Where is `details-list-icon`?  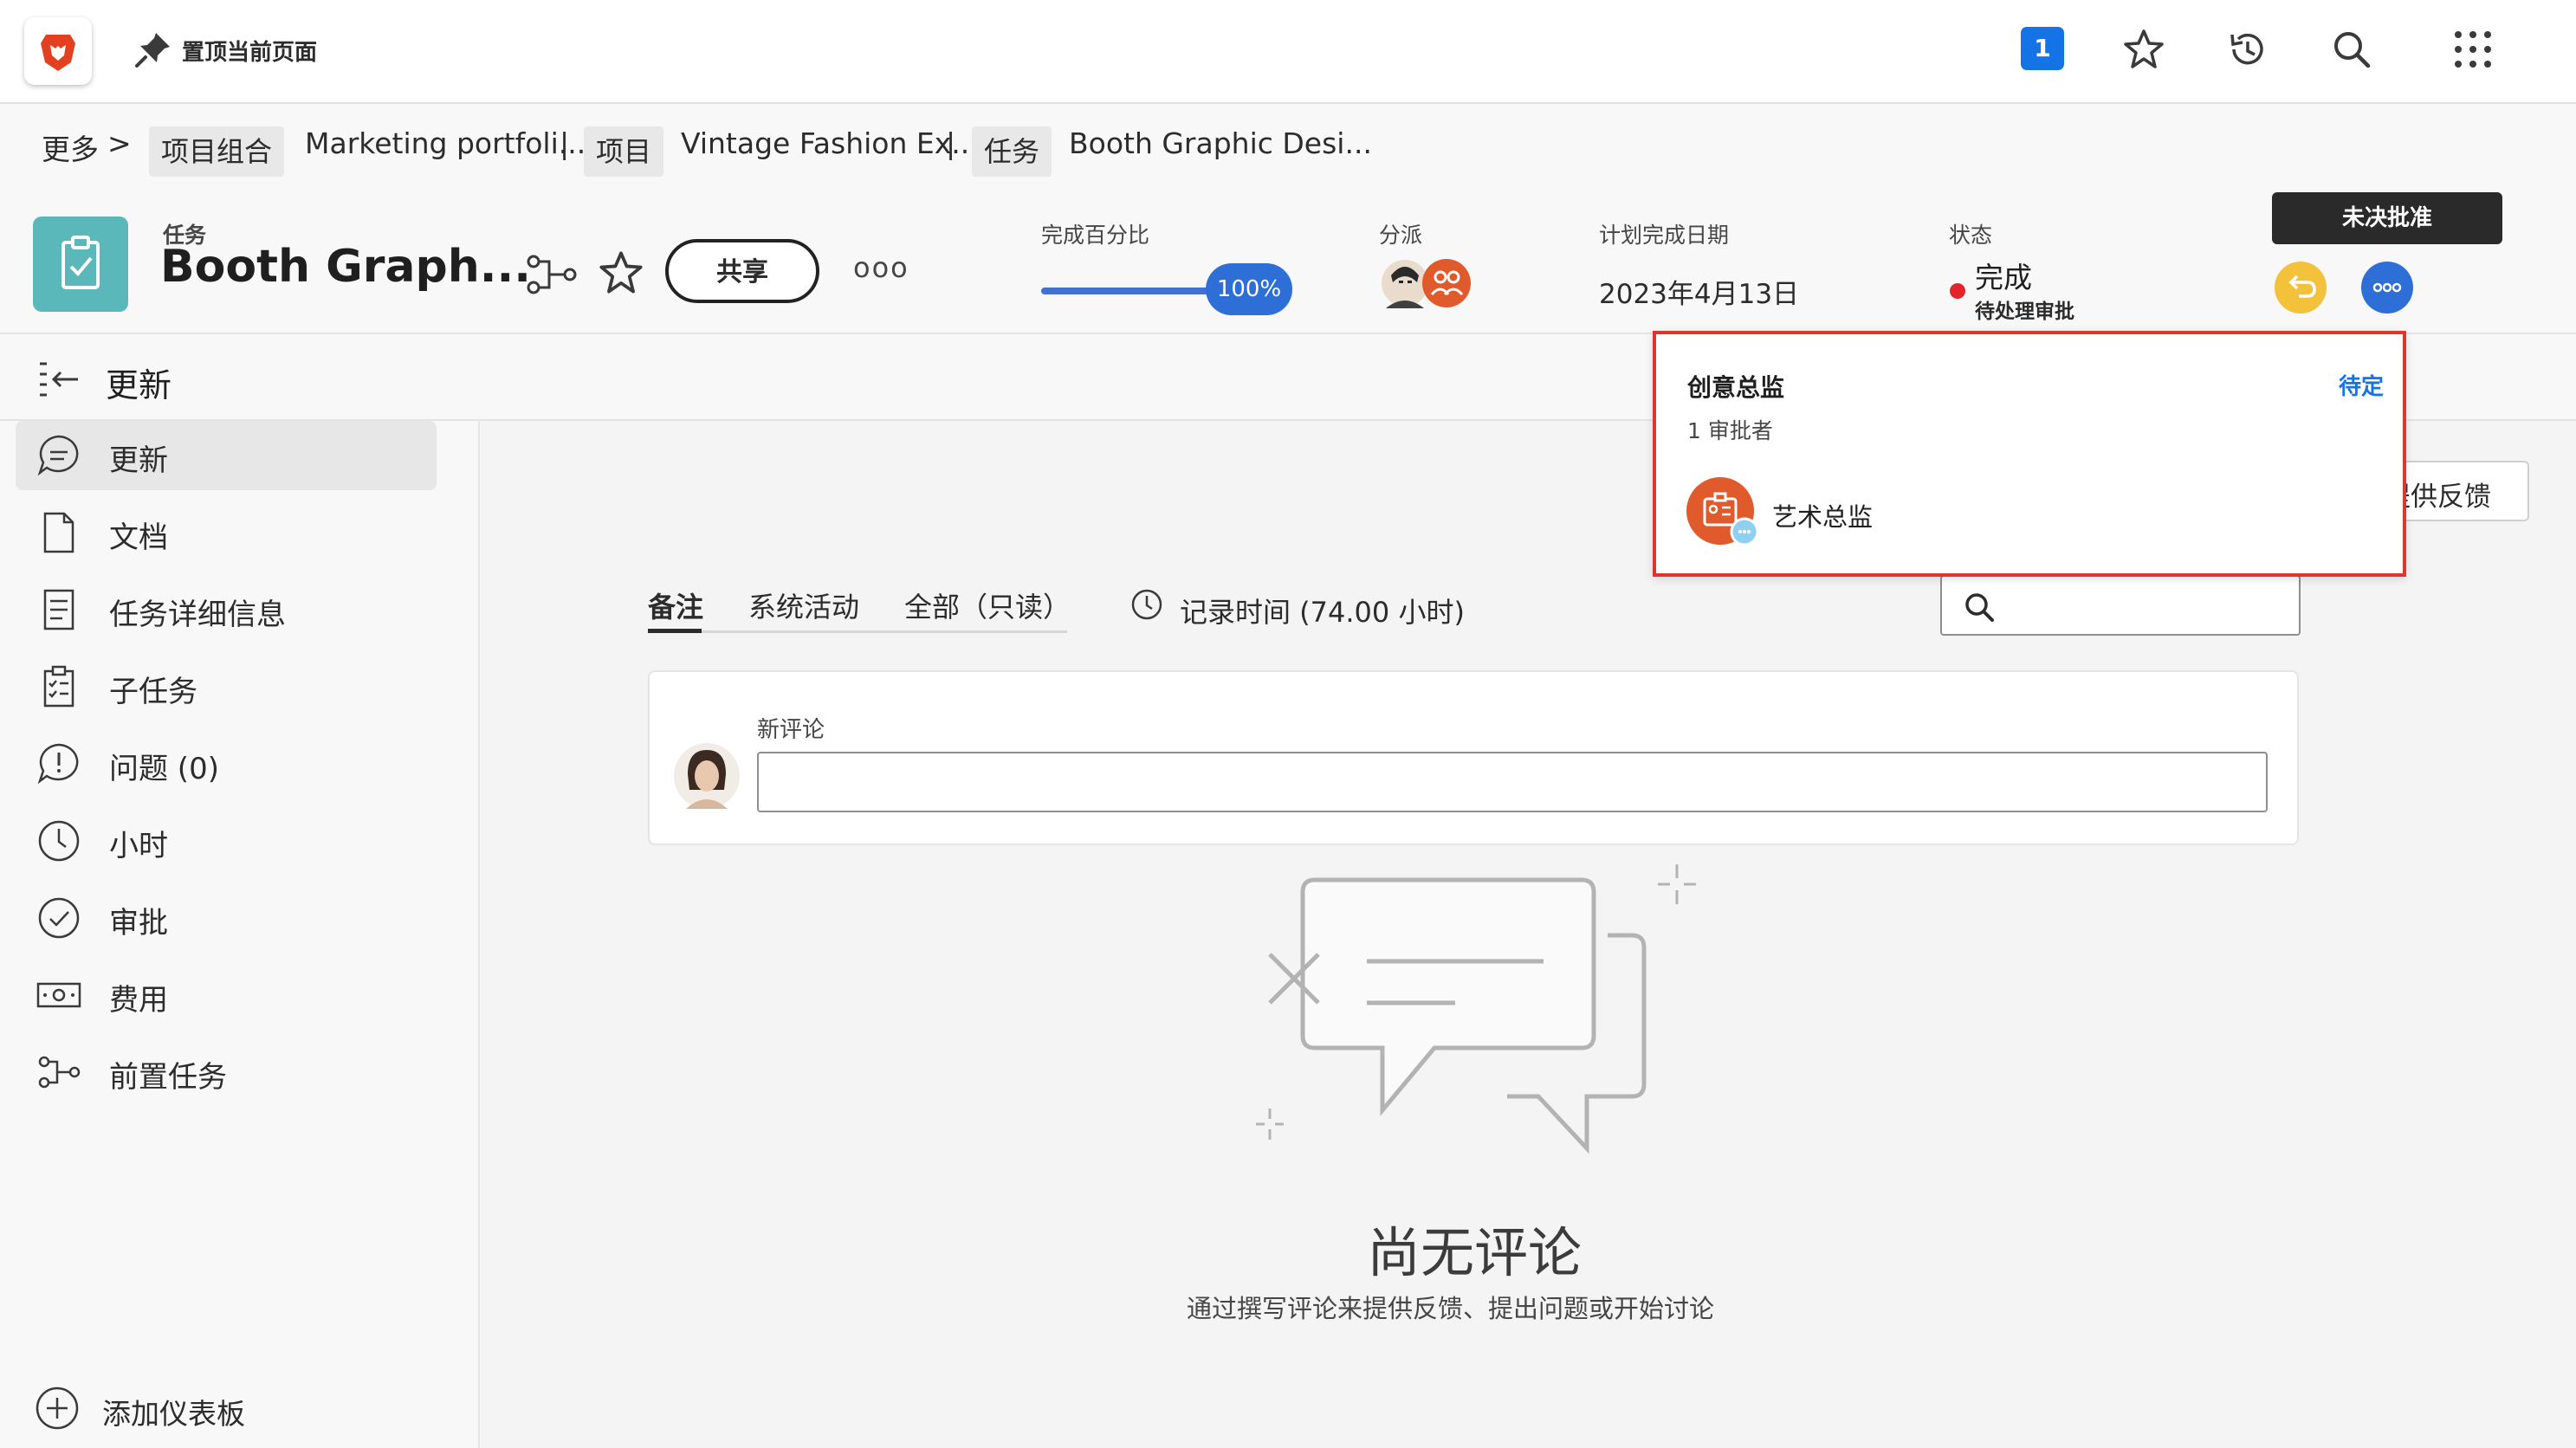
details-list-icon is located at coordinates (58, 609).